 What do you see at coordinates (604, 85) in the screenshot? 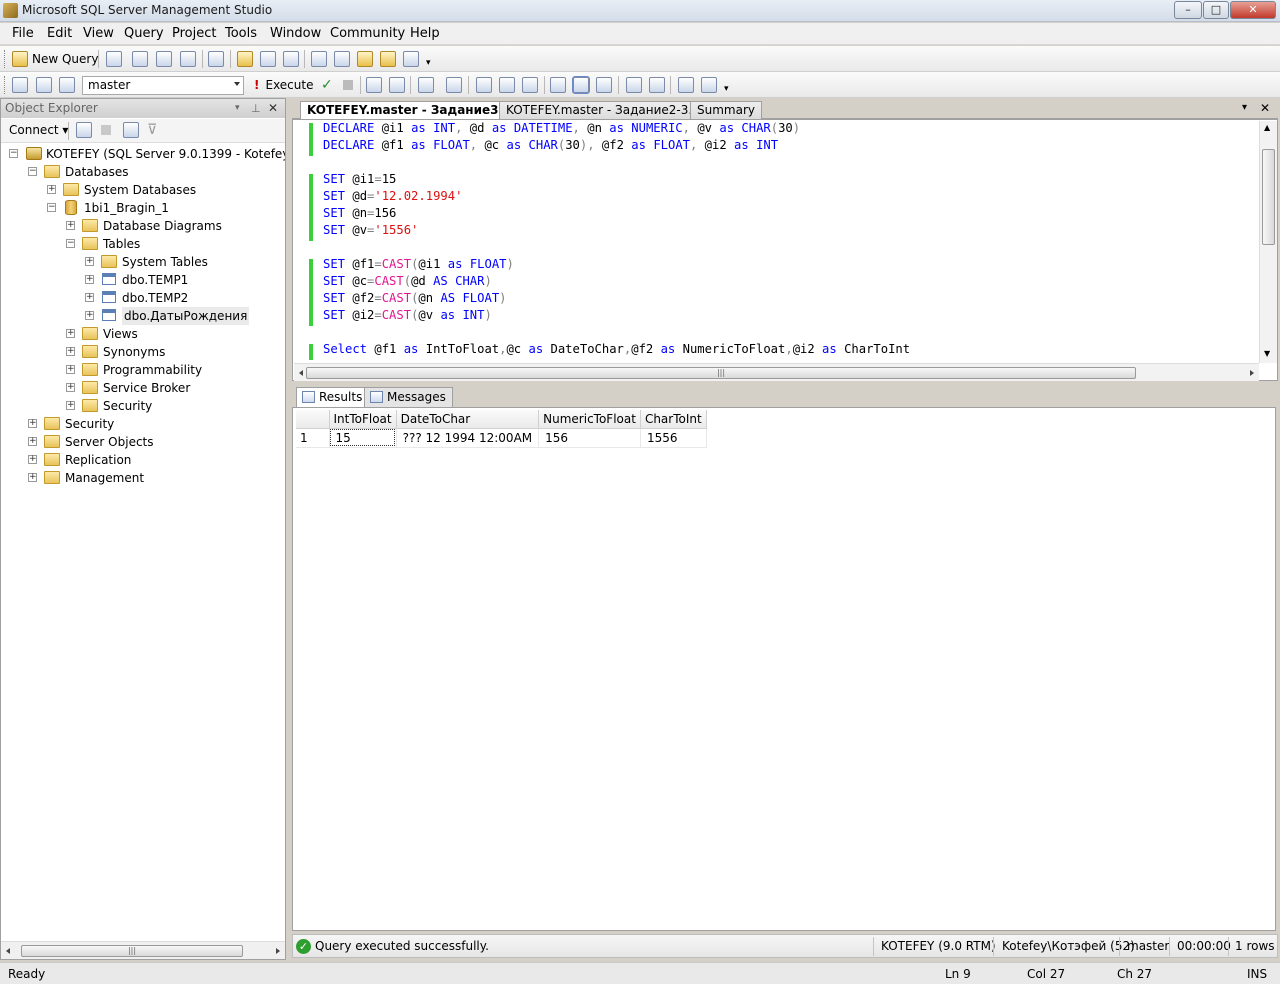
I see `comment-out-icon` at bounding box center [604, 85].